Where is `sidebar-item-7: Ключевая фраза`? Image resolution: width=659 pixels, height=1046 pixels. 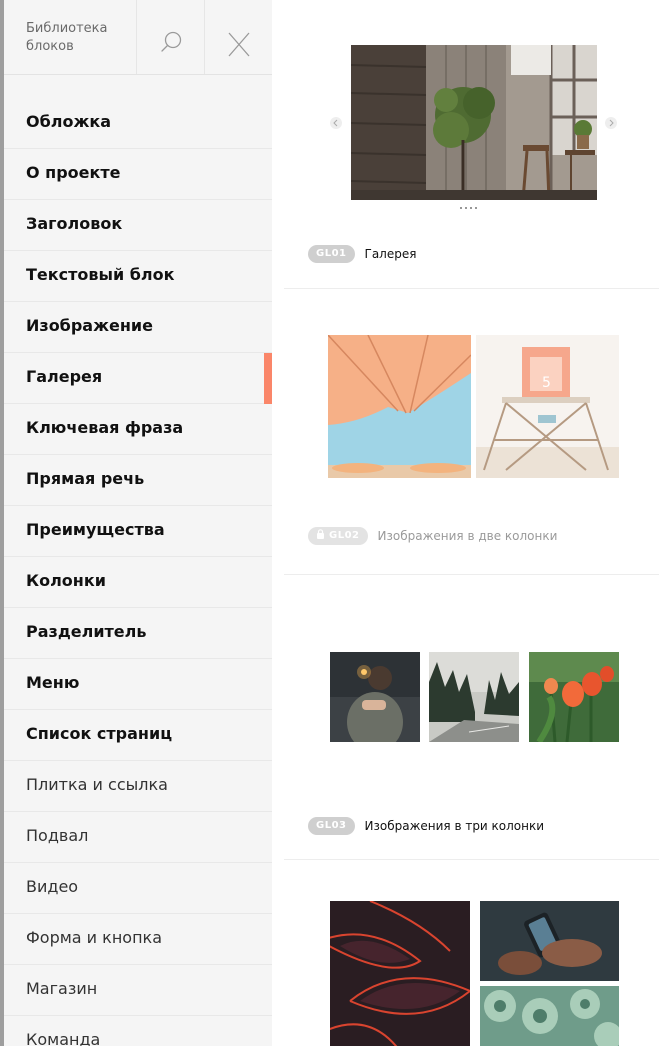 sidebar-item-7: Ключевая фраза is located at coordinates (138, 429).